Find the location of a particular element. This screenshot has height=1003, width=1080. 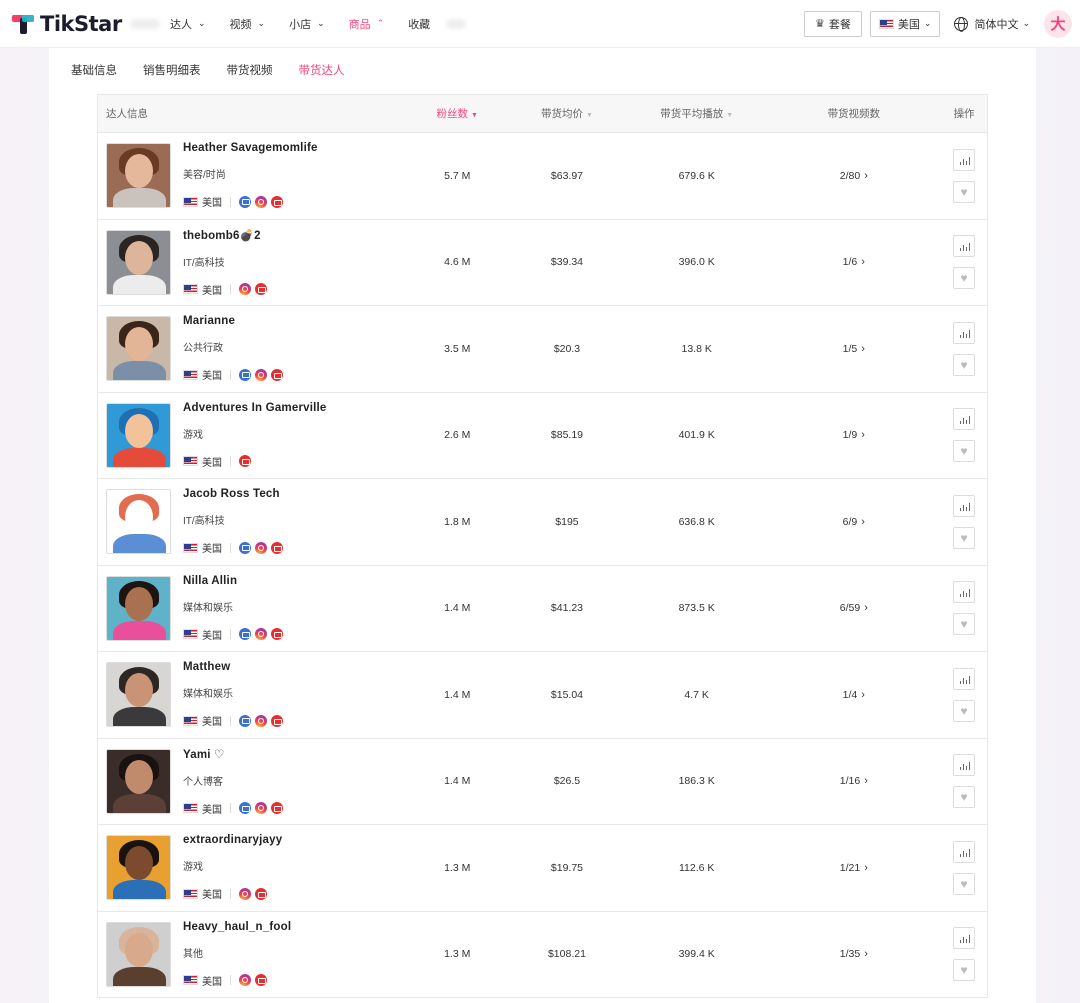

creator-name: Yami ♡ is located at coordinates (235, 754).